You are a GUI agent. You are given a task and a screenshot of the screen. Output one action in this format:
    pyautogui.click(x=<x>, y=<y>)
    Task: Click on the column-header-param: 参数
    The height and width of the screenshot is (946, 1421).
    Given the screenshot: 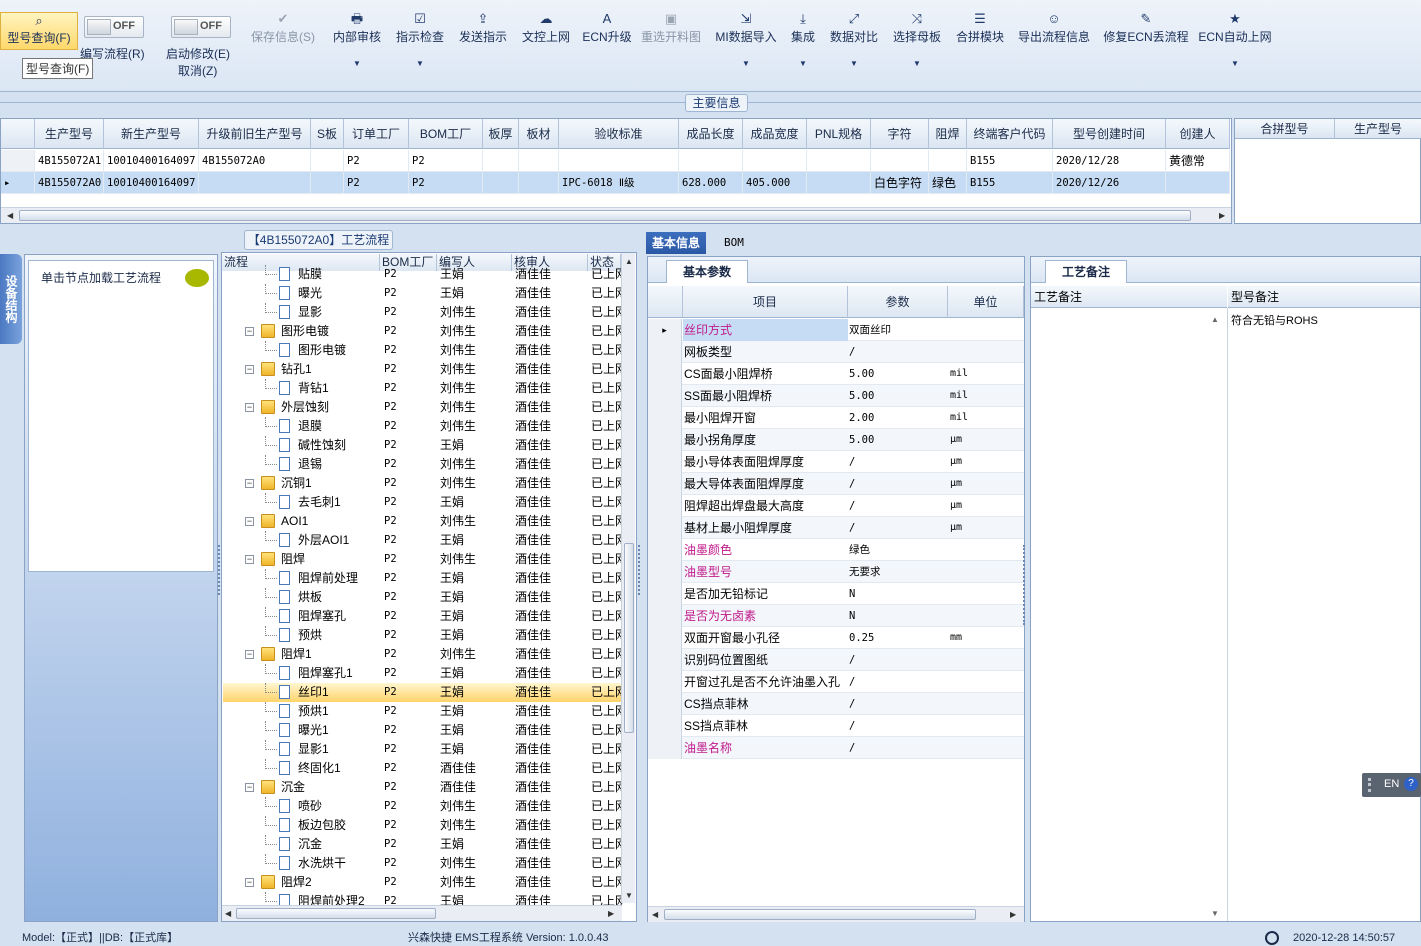 What is the action you would take?
    pyautogui.click(x=898, y=302)
    